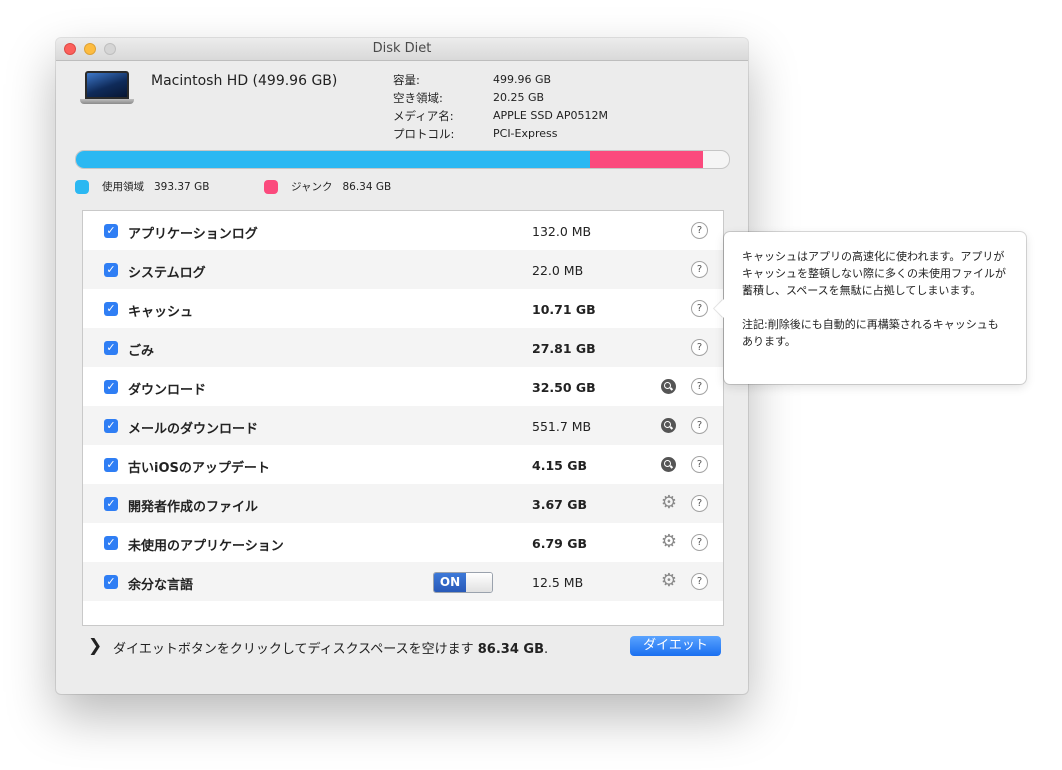  I want to click on item-size: 10.71 GB, so click(564, 309).